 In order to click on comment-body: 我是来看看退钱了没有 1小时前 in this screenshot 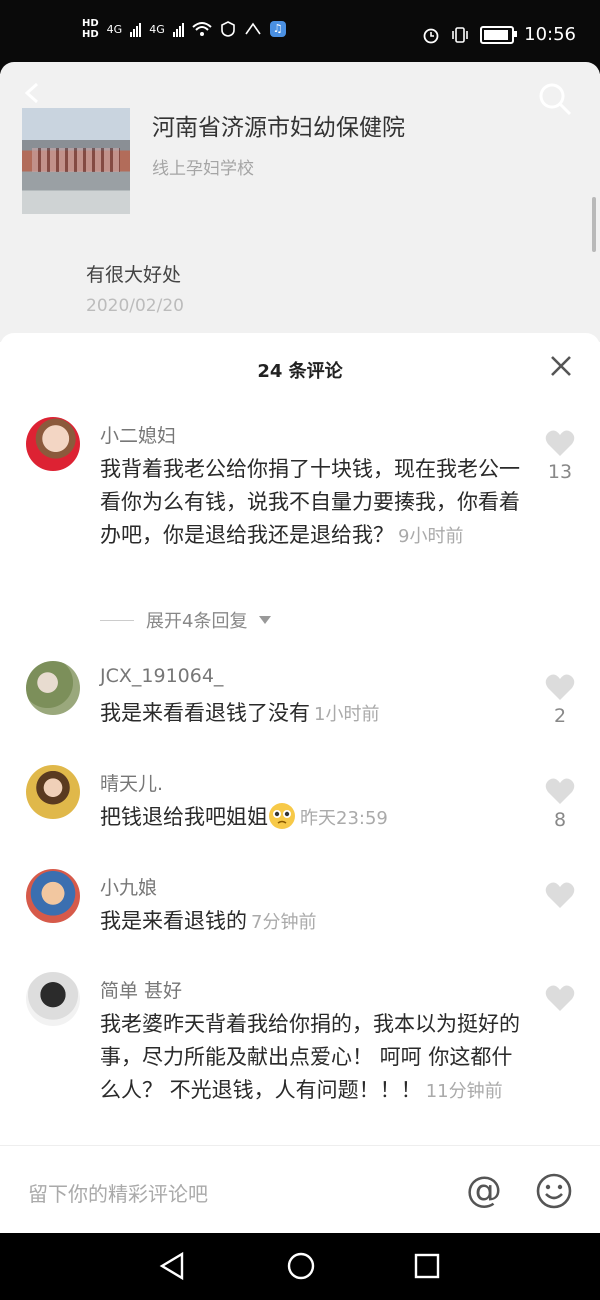, I will do `click(310, 714)`.